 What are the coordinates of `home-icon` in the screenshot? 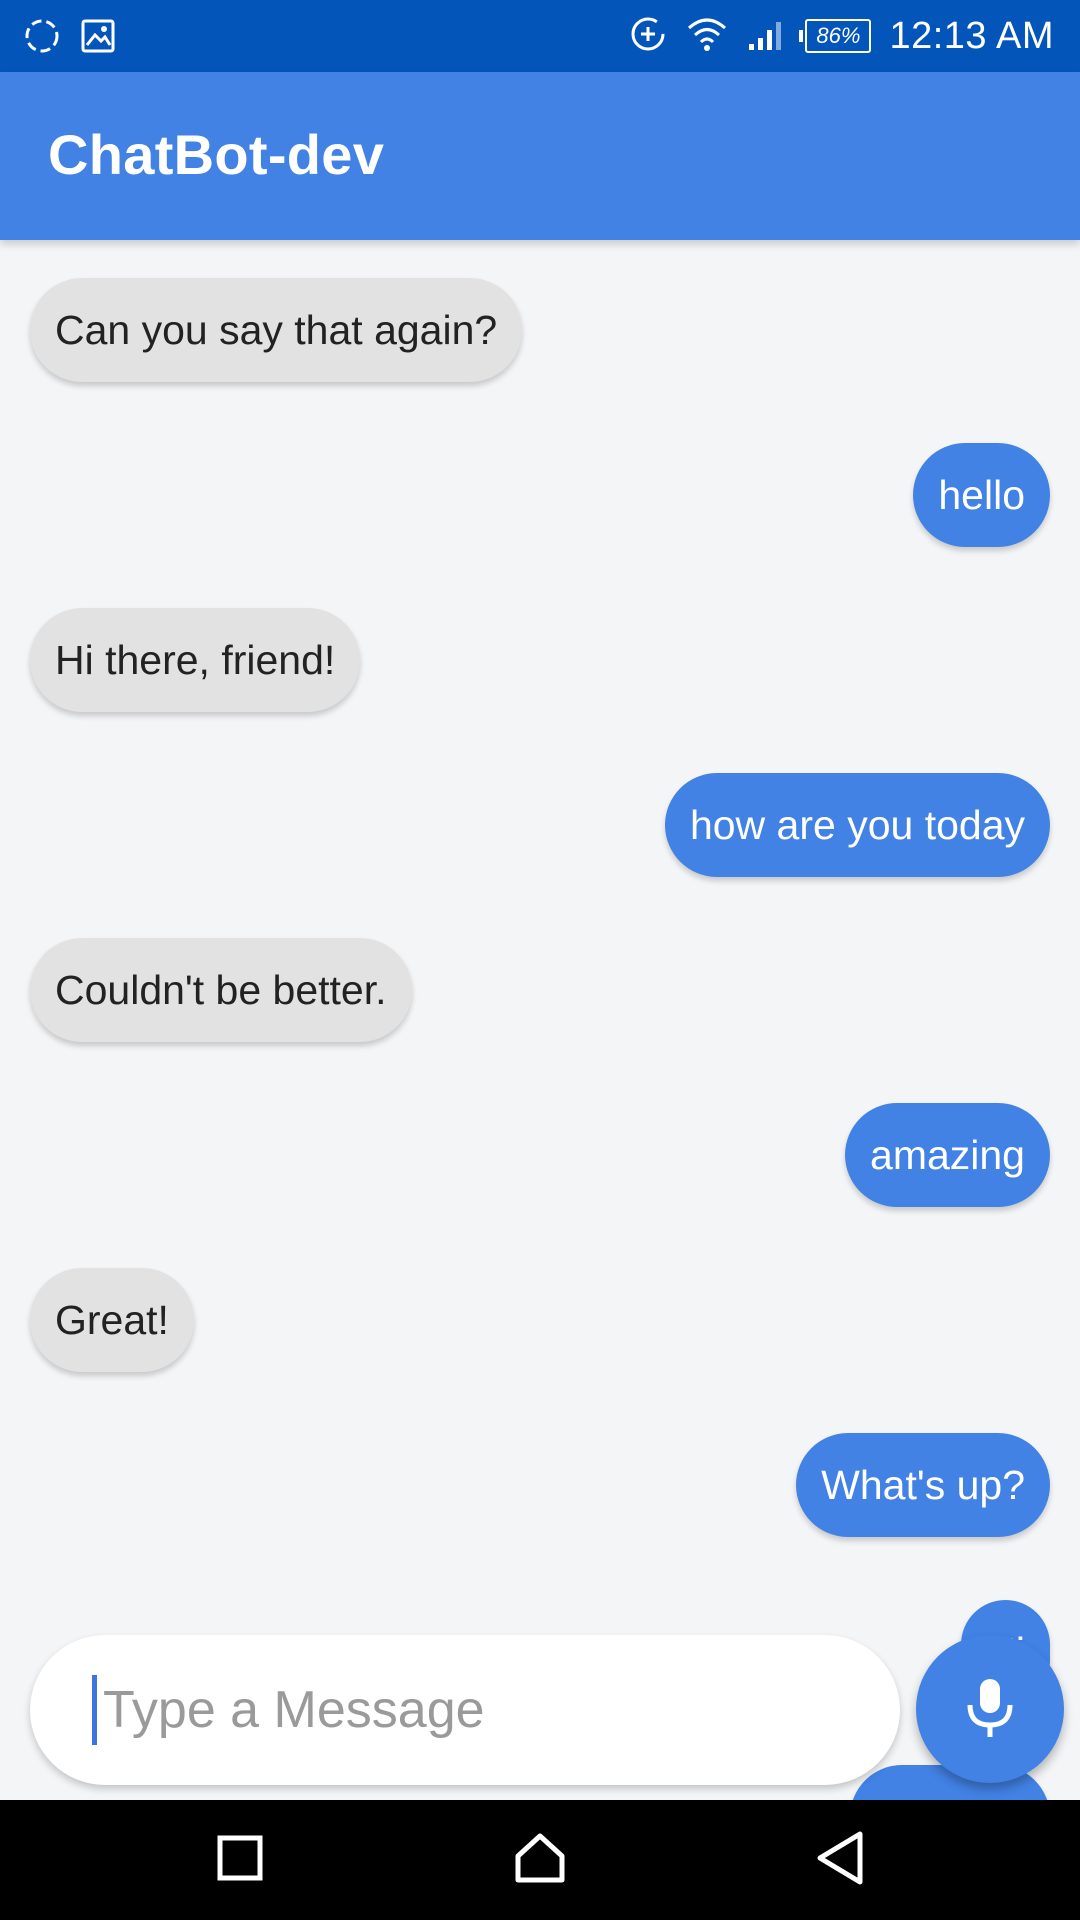 It's located at (540, 1860).